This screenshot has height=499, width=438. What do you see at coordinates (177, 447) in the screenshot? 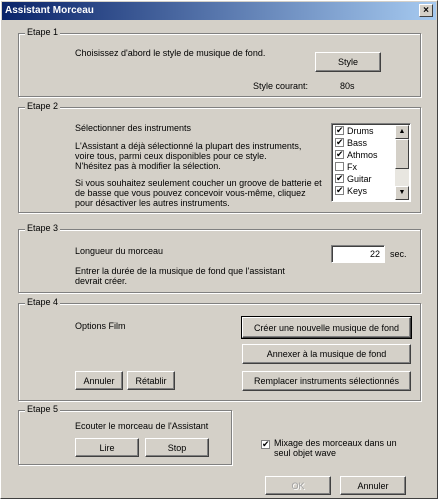
I see `stop-button: Stop` at bounding box center [177, 447].